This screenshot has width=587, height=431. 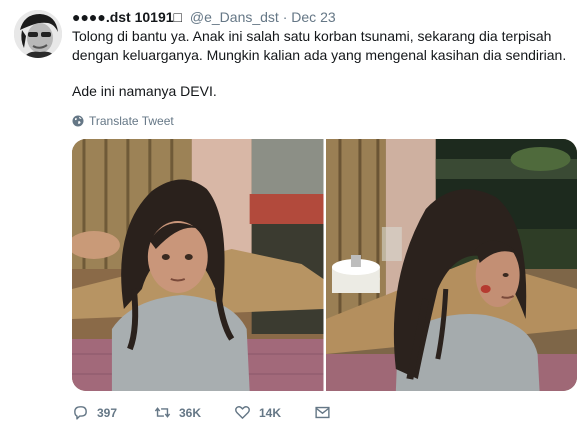 I want to click on translate-tweet-link: Translate Tweet, so click(x=123, y=121).